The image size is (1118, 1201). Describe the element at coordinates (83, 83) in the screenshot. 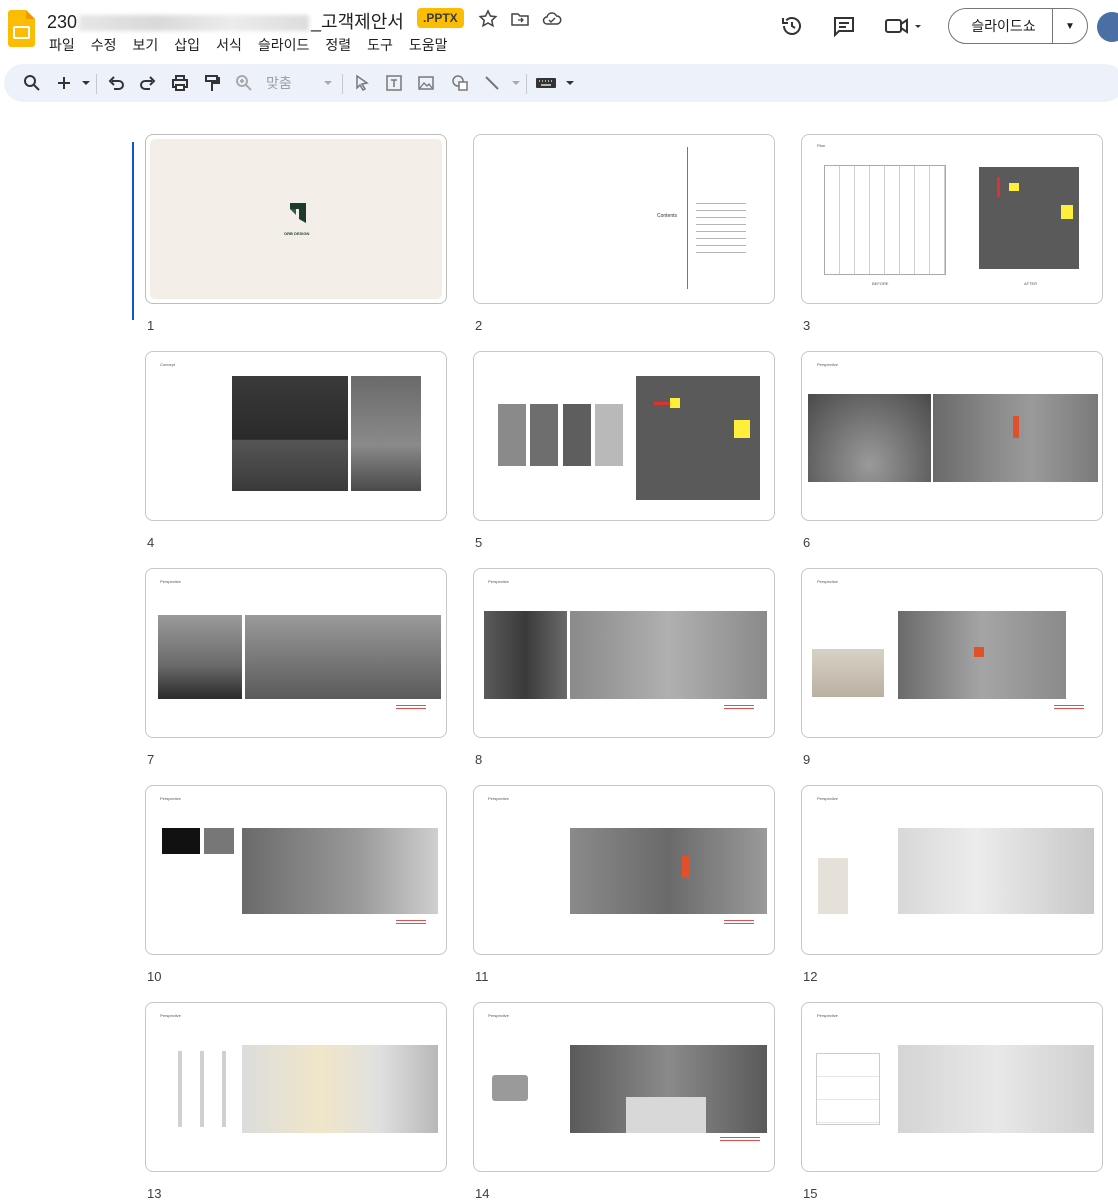

I see `new-slide-dropdown-icon` at that location.